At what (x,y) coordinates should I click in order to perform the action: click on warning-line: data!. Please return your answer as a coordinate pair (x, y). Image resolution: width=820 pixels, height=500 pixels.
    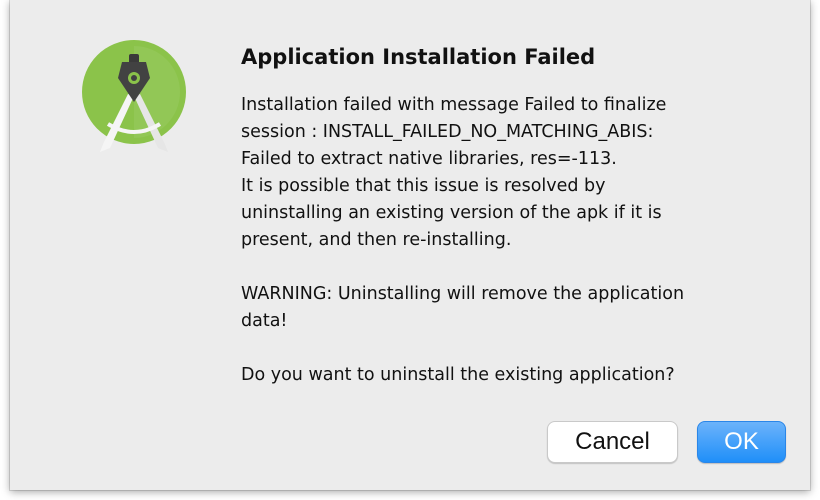
    Looking at the image, I should click on (264, 321).